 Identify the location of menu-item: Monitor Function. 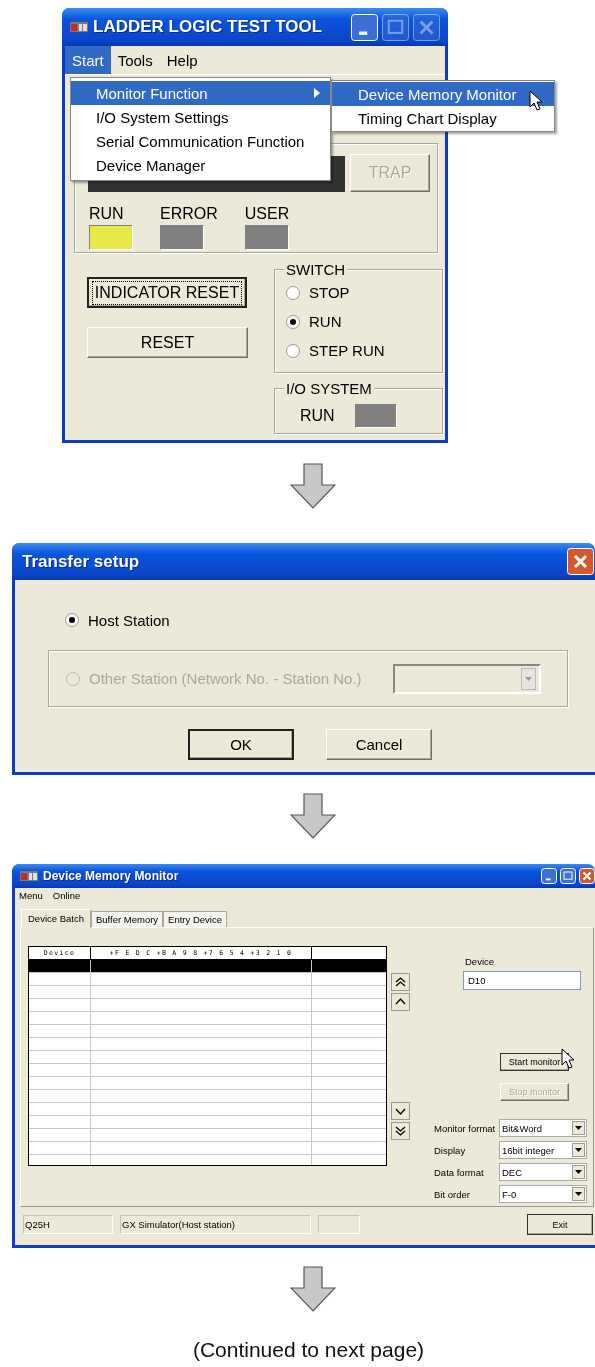
(200, 93).